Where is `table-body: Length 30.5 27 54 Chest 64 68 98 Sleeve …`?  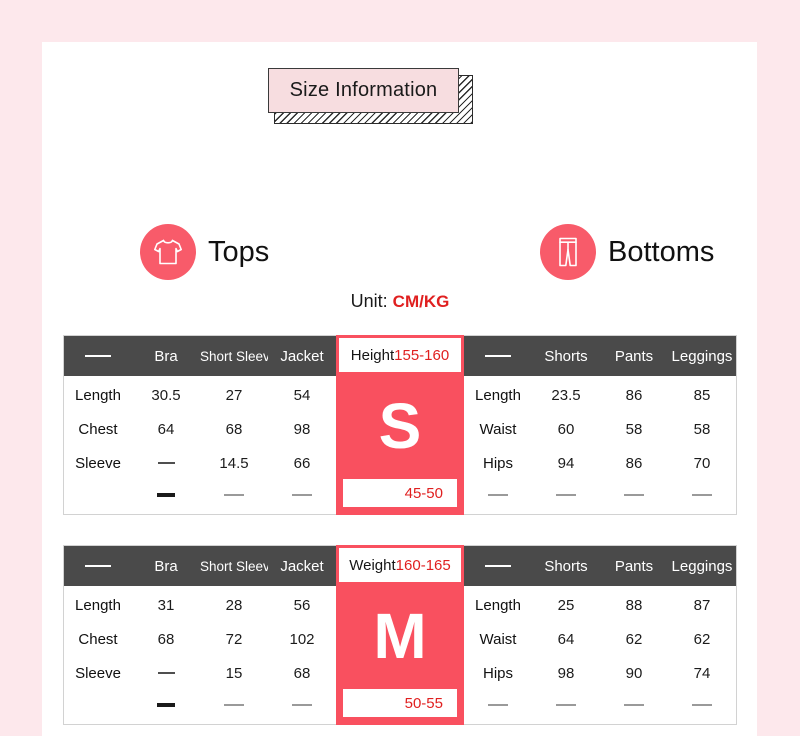
table-body: Length 30.5 27 54 Chest 64 68 98 Sleeve … is located at coordinates (200, 445).